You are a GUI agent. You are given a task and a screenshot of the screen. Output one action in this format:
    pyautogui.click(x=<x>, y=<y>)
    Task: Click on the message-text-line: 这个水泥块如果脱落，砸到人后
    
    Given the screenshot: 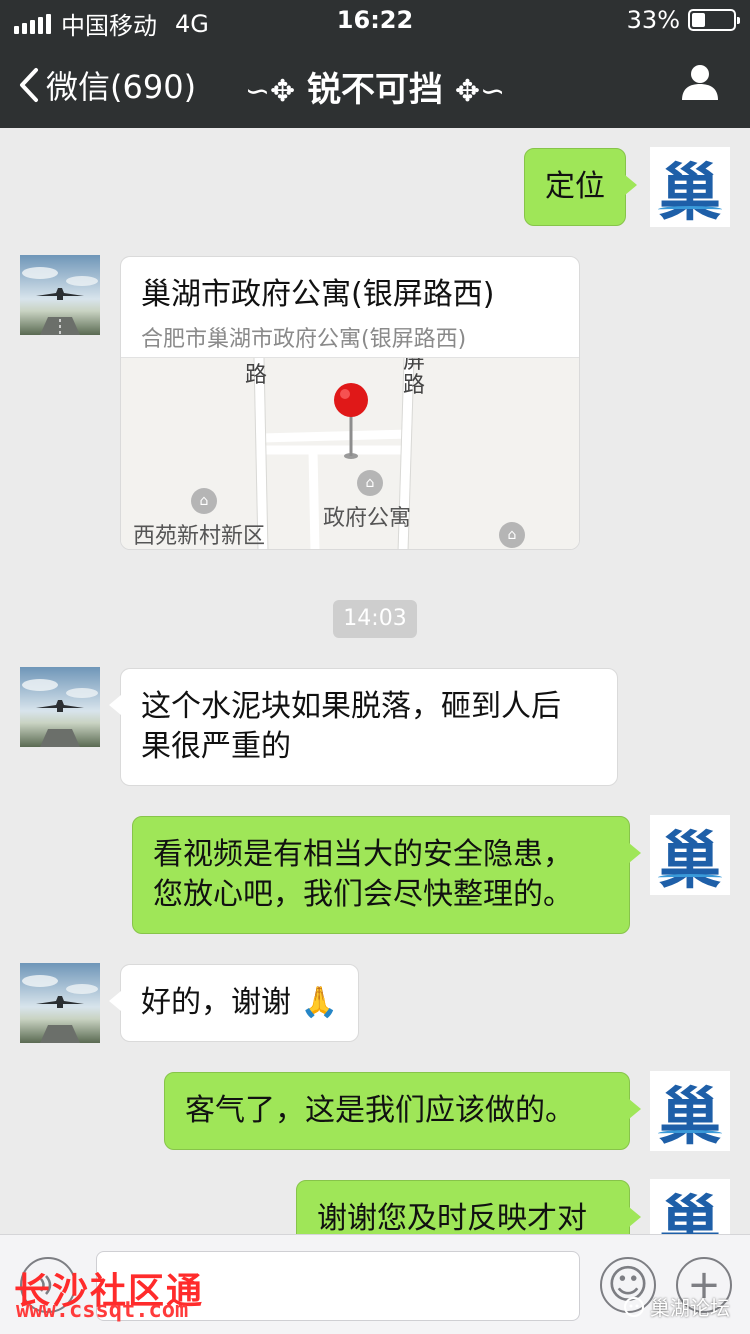 What is the action you would take?
    pyautogui.click(x=351, y=706)
    